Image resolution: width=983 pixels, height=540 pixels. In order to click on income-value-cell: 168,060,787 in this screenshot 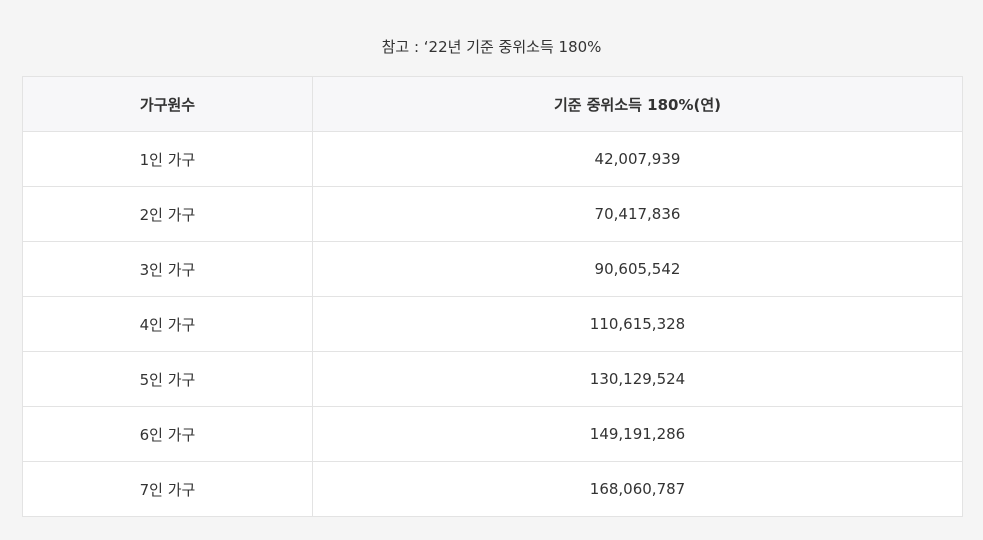, I will do `click(637, 489)`.